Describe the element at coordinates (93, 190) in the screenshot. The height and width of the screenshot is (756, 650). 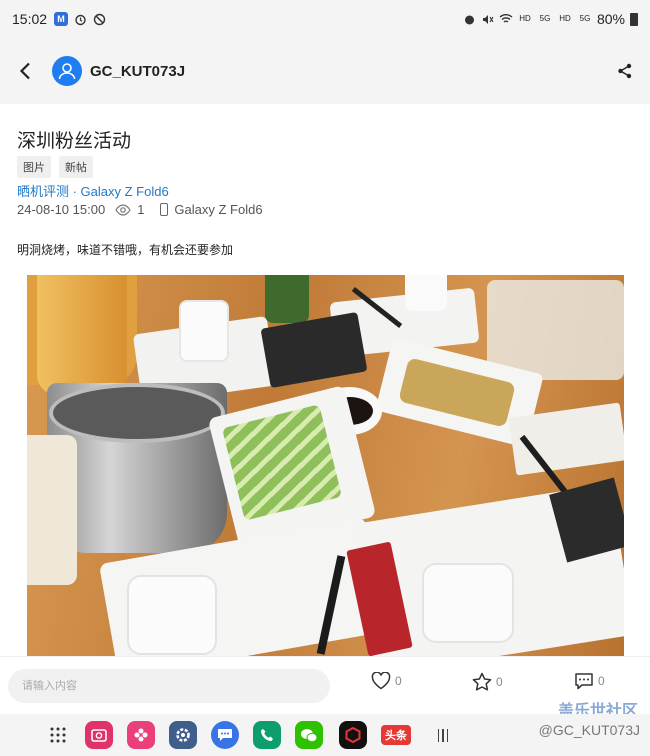
I see `post-category-link: 晒机评测 · Galaxy Z Fold6` at that location.